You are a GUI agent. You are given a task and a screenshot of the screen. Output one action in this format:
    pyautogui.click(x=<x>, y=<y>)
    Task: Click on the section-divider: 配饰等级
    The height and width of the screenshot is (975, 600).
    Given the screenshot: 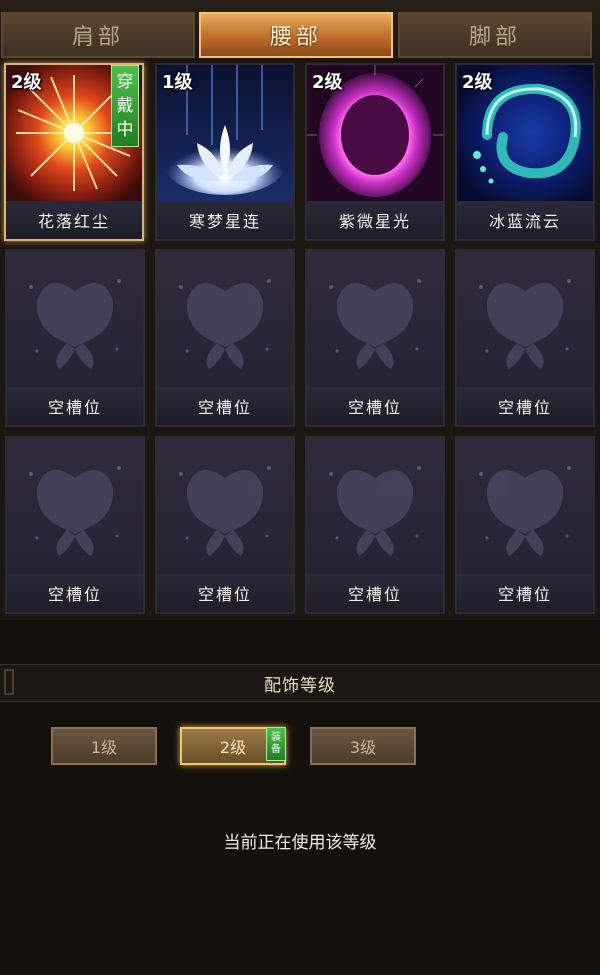 What is the action you would take?
    pyautogui.click(x=300, y=683)
    